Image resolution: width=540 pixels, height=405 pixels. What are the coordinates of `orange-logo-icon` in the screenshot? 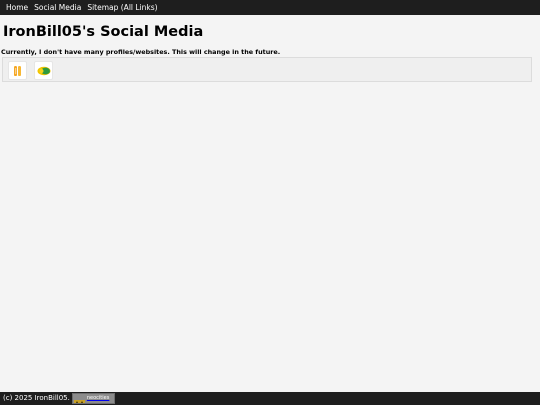 It's located at (17, 71).